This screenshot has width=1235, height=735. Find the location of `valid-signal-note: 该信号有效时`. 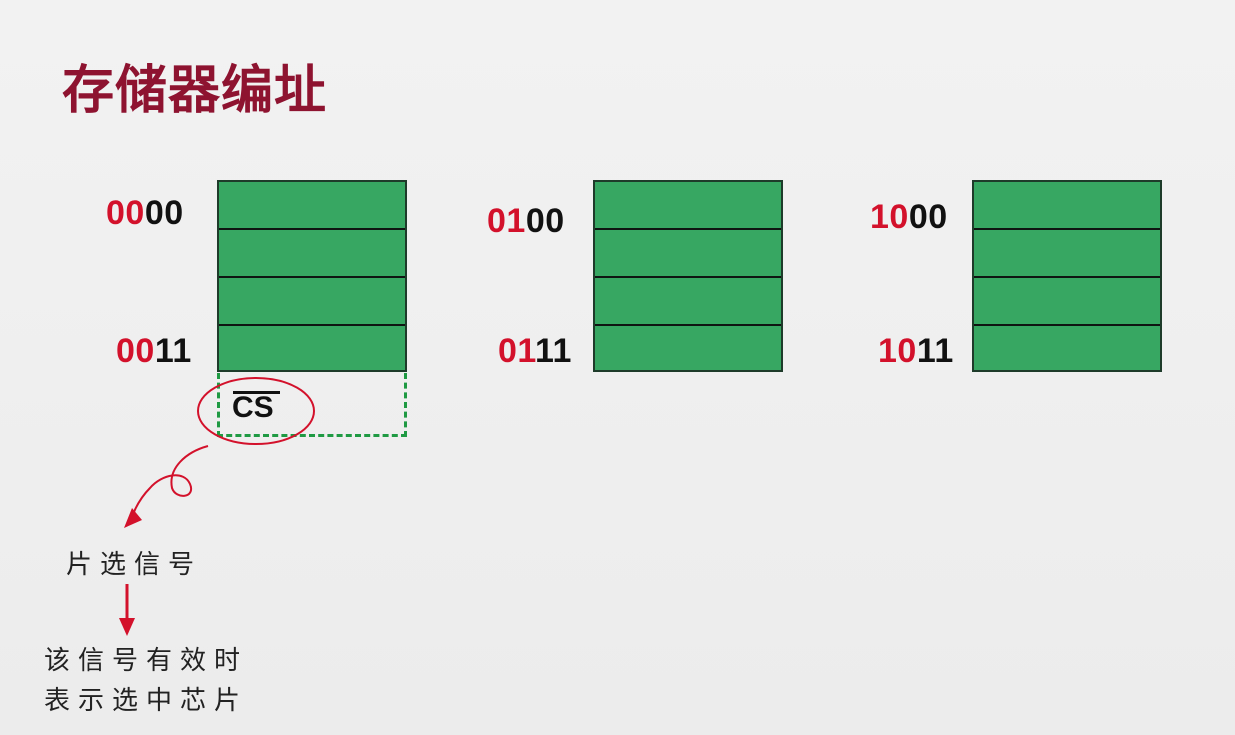

valid-signal-note: 该信号有效时 is located at coordinates (146, 661).